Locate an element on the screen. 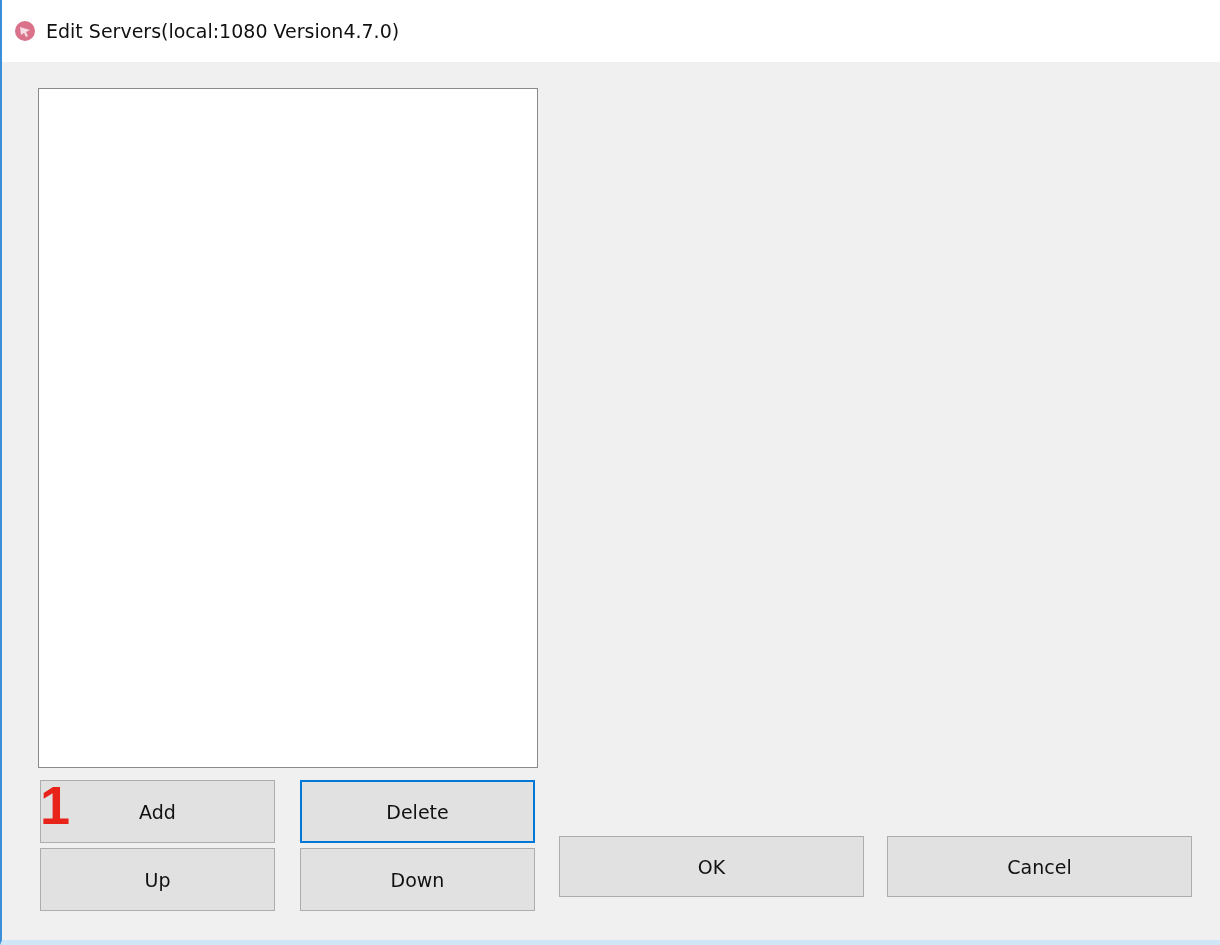 The height and width of the screenshot is (945, 1220). dialog-button: Cancel is located at coordinates (1039, 866).